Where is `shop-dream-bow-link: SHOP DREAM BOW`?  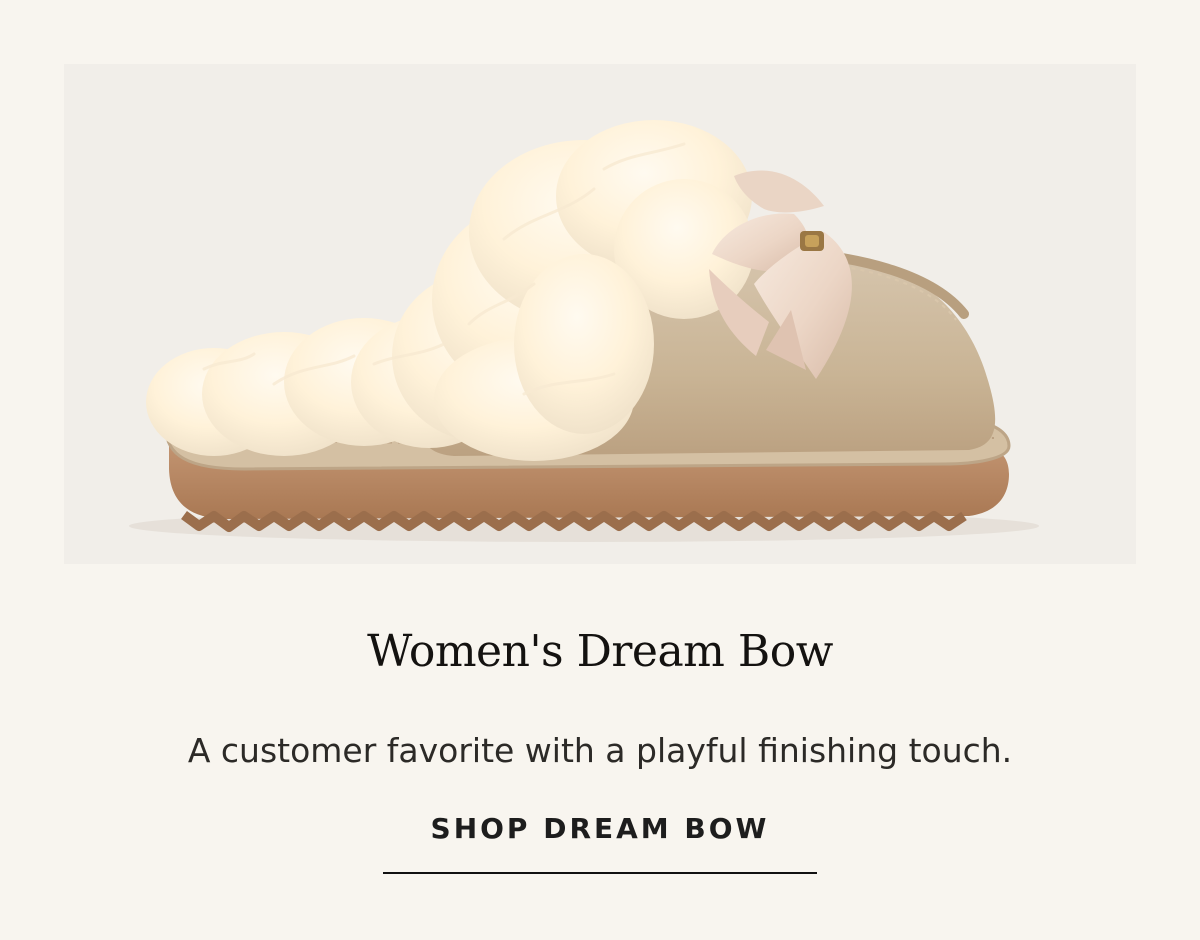 shop-dream-bow-link: SHOP DREAM BOW is located at coordinates (600, 839).